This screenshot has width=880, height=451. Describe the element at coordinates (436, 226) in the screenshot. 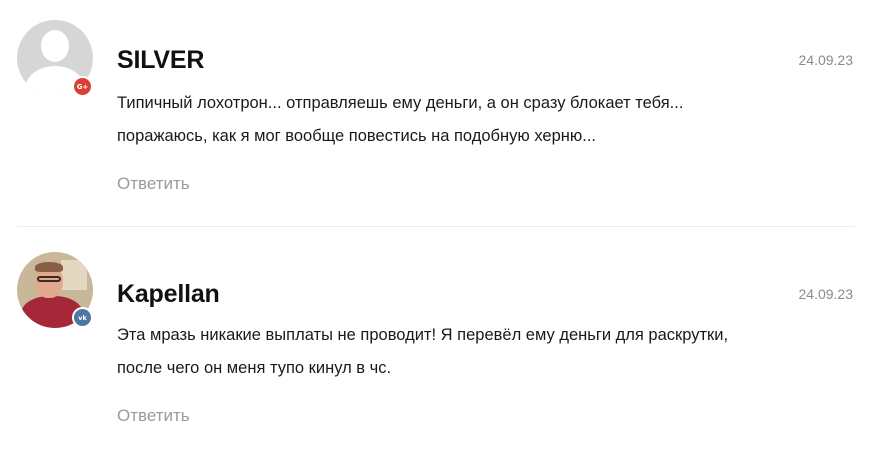

I see `comment-divider` at that location.